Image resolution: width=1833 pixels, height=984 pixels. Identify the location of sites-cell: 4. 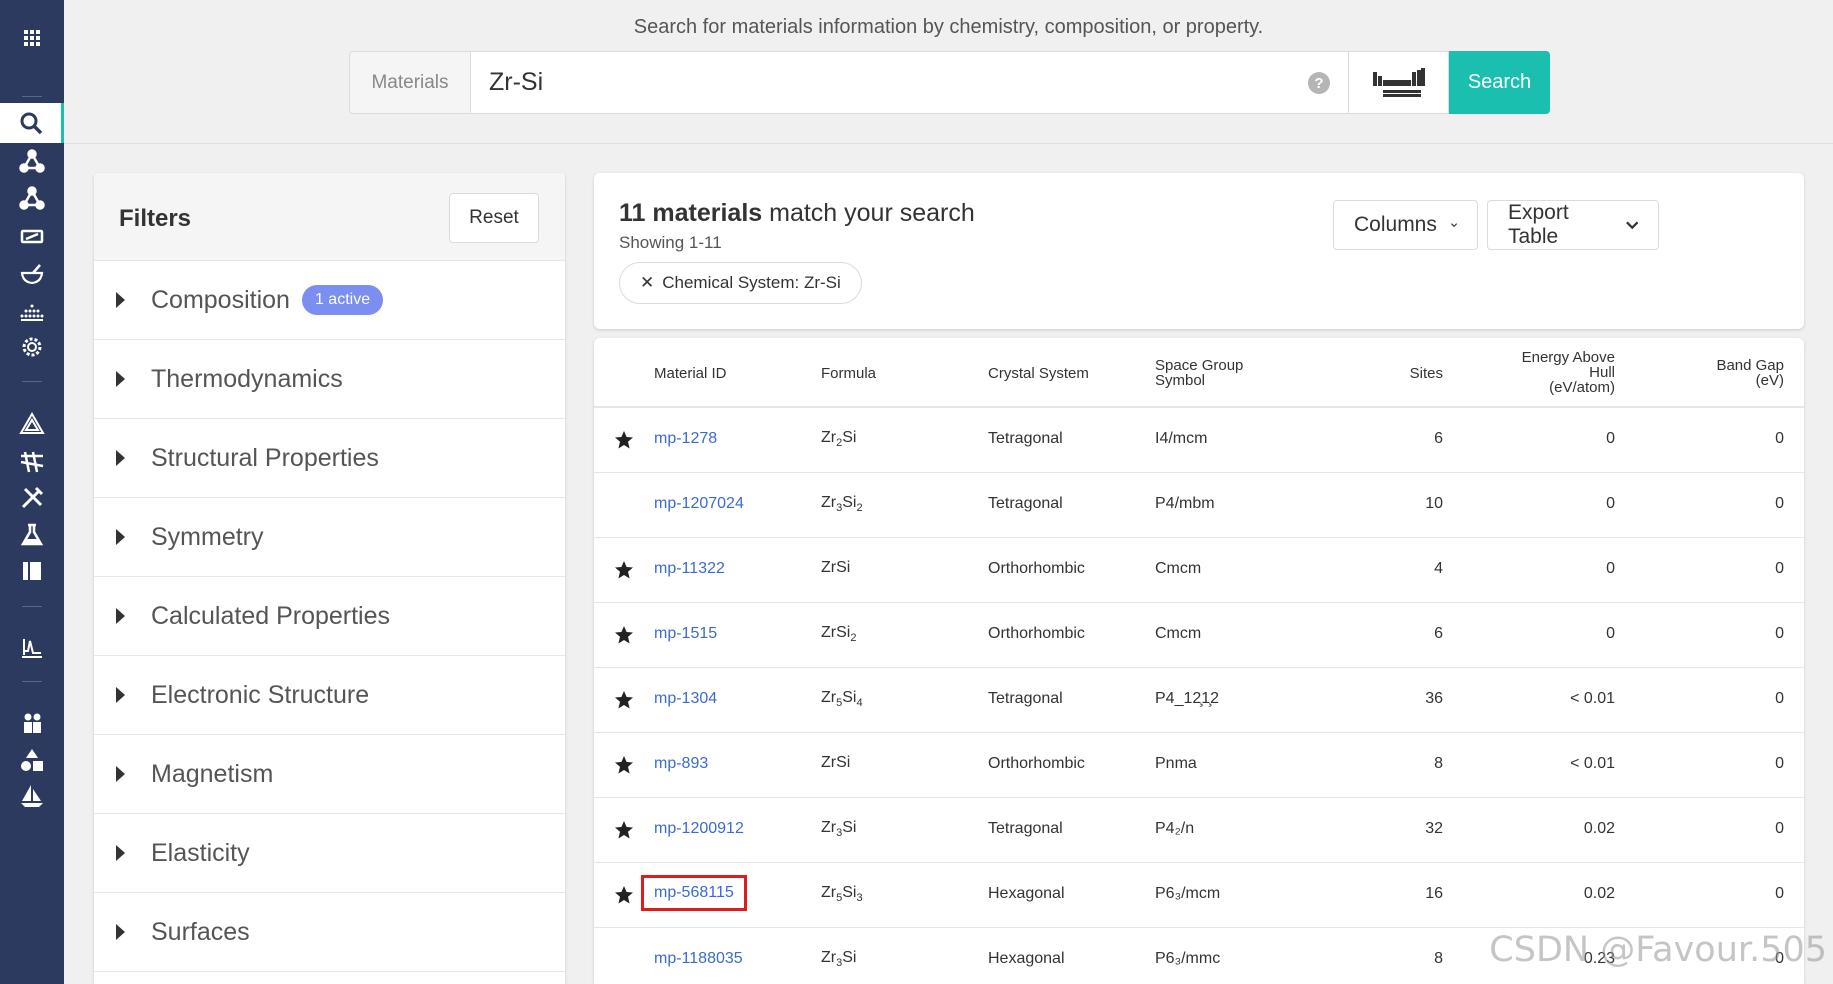
(1438, 568).